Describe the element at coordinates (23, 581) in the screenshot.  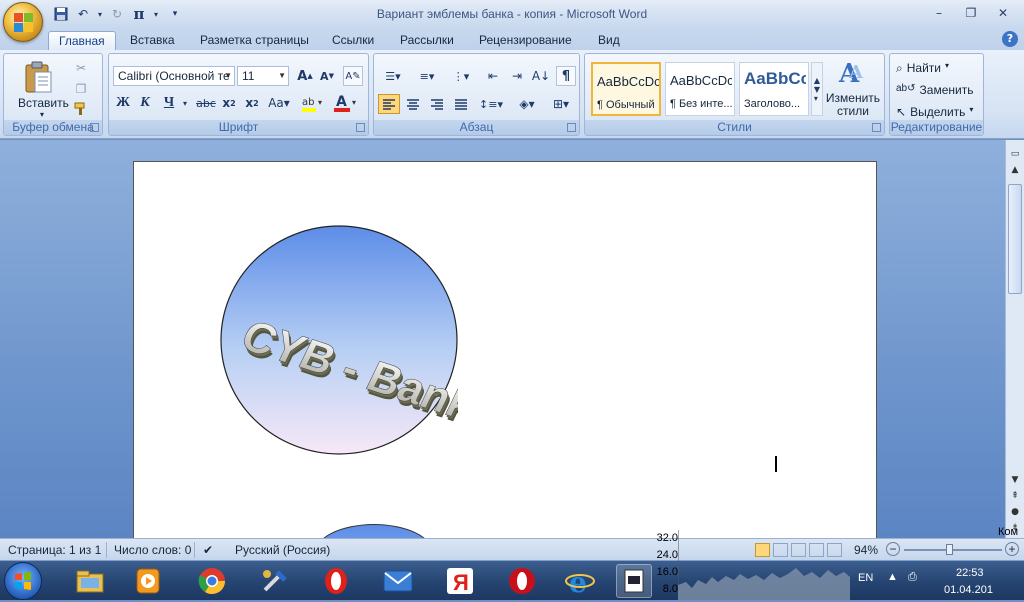
I see `start-button` at that location.